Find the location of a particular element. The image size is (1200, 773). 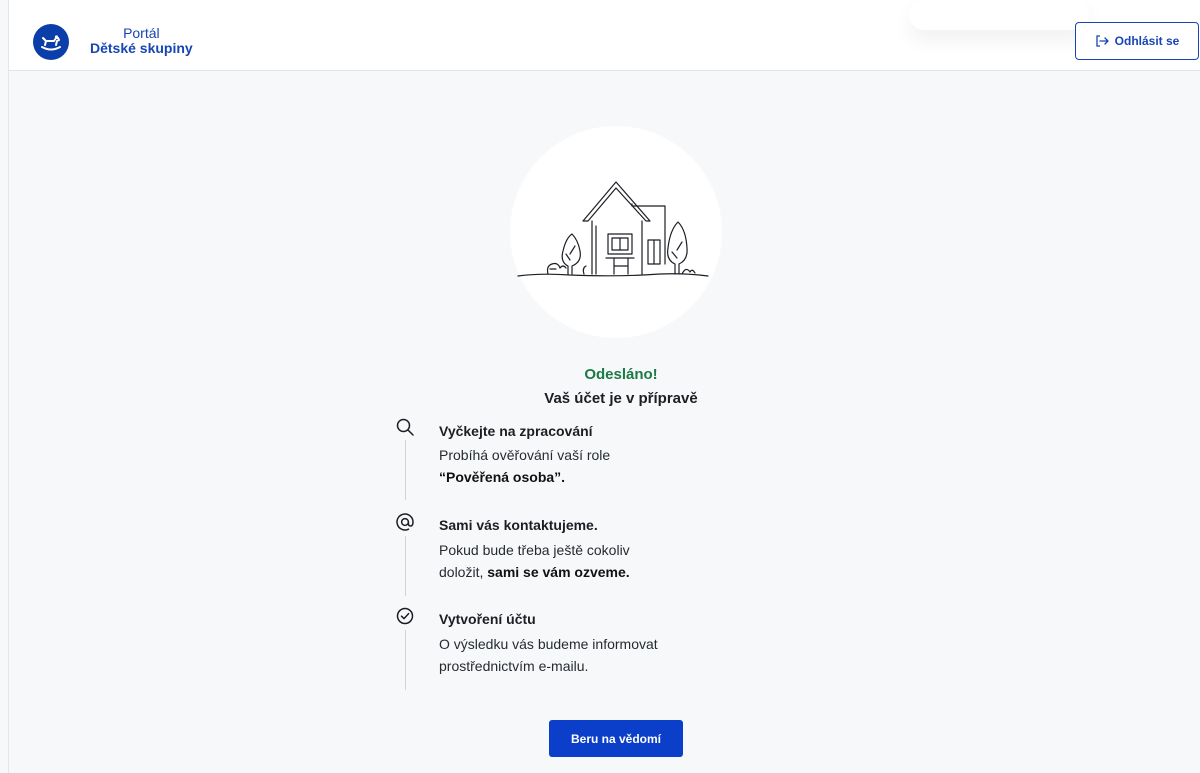

step-text-line: prostřednictvím e-mailu. is located at coordinates (514, 666).